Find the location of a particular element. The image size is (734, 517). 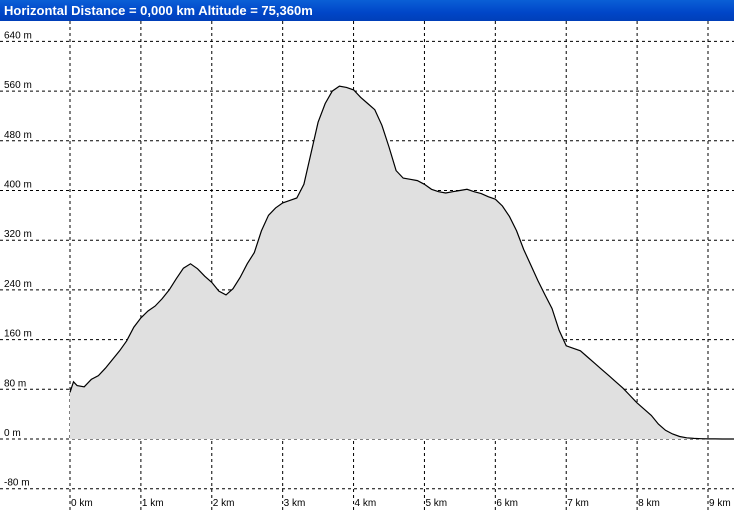

x-tick-label: 1 km is located at coordinates (153, 503).